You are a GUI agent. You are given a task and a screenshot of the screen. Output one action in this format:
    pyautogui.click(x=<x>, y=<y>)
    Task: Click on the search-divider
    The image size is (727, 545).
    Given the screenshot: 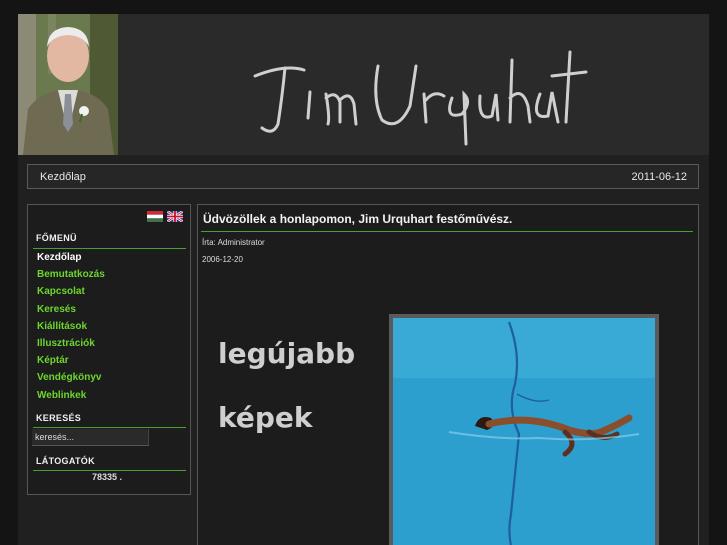 What is the action you would take?
    pyautogui.click(x=109, y=427)
    